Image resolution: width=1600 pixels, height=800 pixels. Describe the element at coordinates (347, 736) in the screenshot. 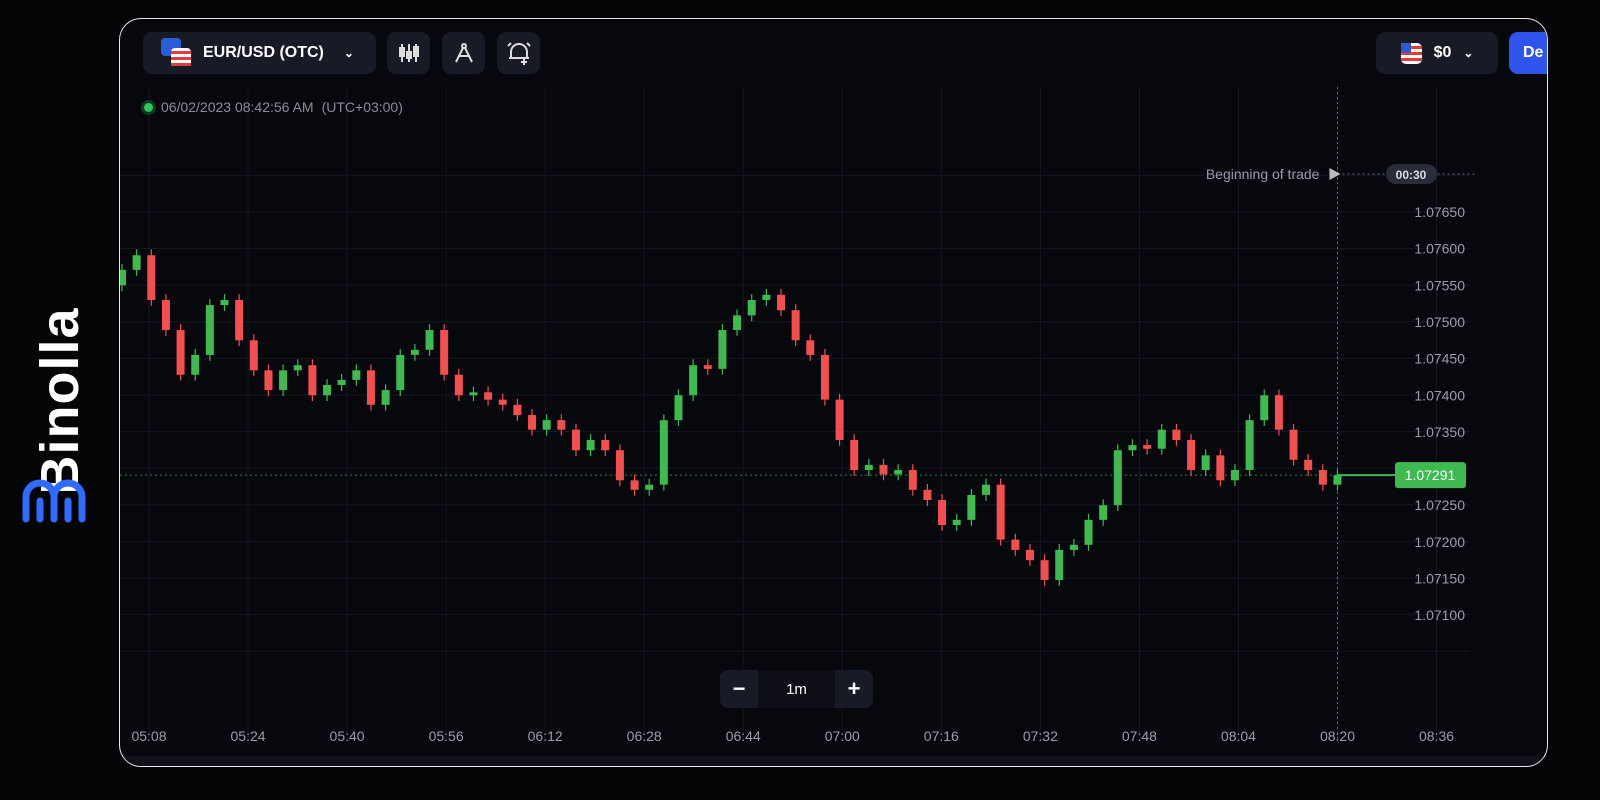

I see `x-tick-label: 05:40` at that location.